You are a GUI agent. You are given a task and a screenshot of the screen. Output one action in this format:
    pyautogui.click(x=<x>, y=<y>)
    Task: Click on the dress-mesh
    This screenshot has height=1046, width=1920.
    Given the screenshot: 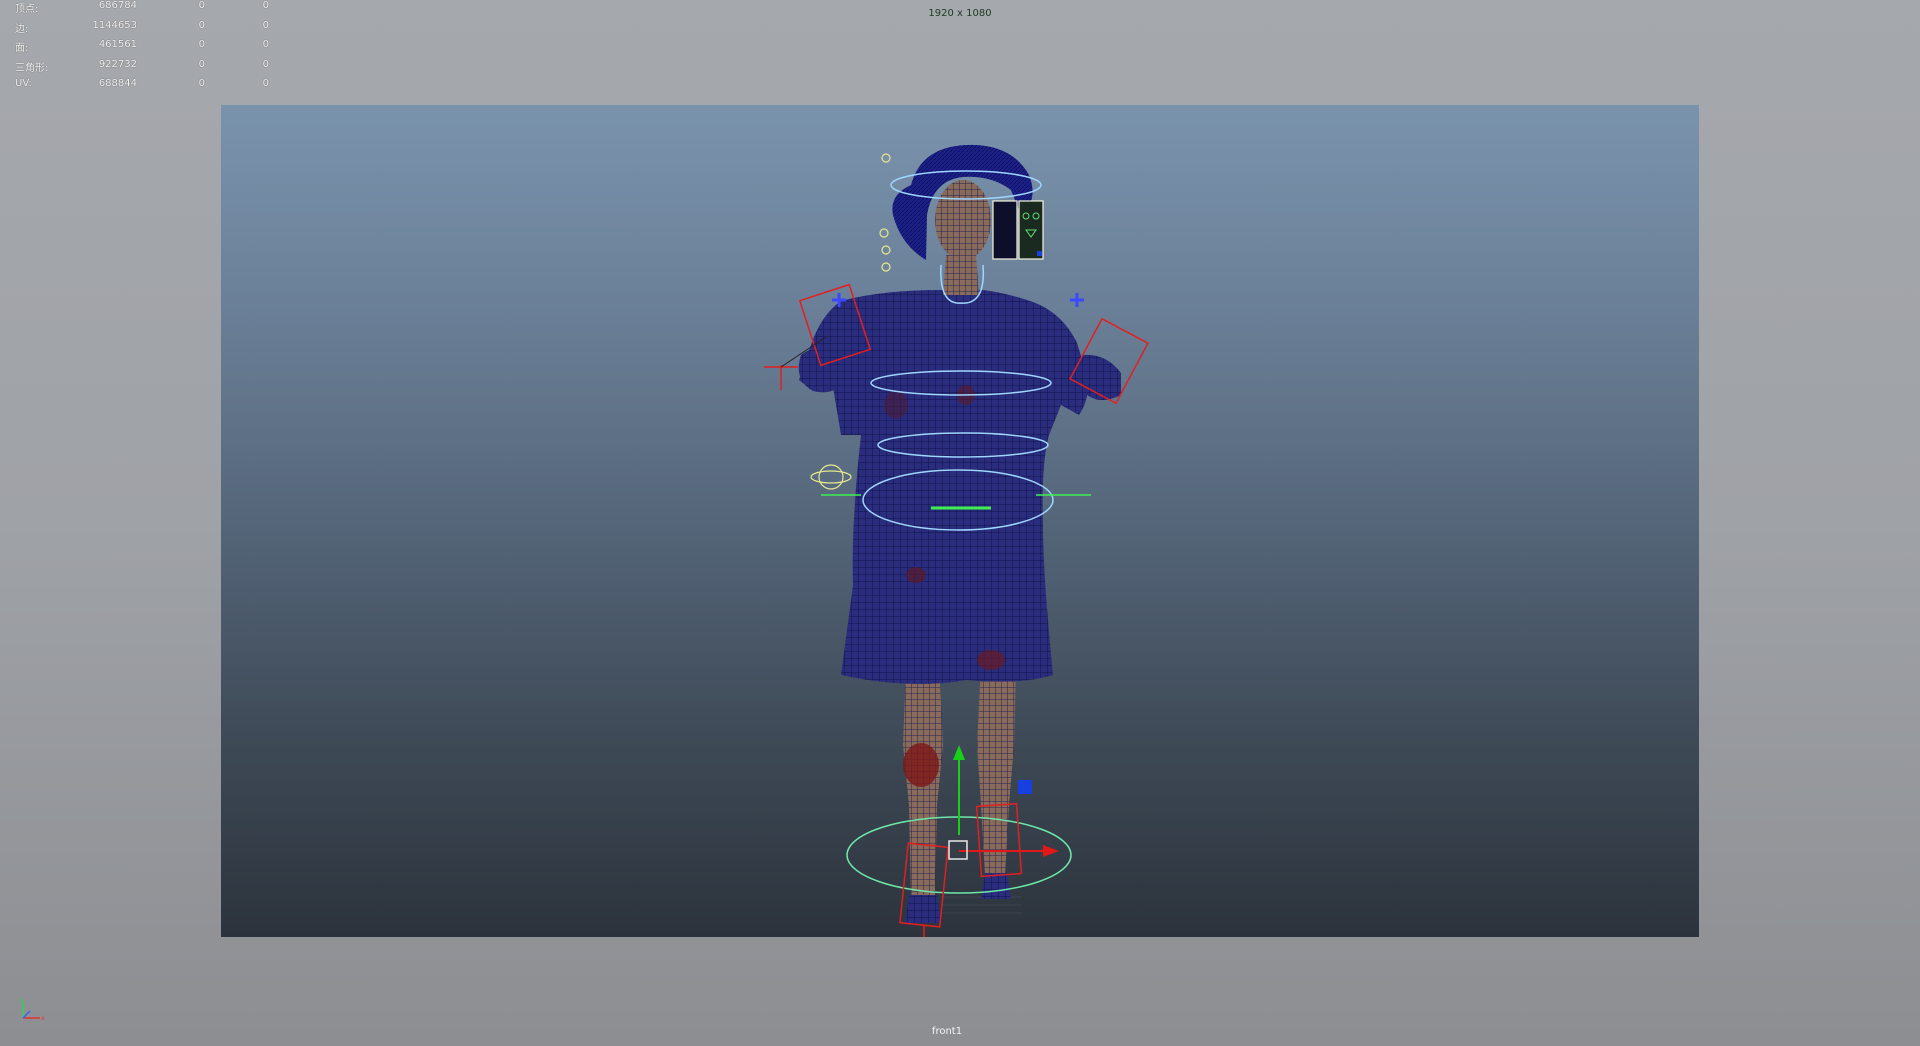 What is the action you would take?
    pyautogui.click(x=943, y=486)
    